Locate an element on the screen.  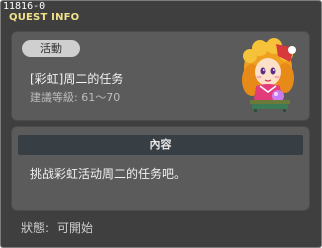
npc-portrait-icon is located at coordinates (269, 75).